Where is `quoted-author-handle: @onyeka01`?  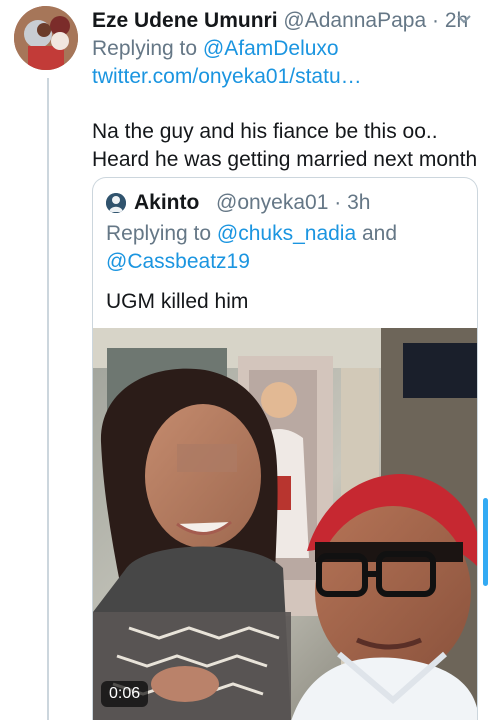
quoted-author-handle: @onyeka01 is located at coordinates (272, 202).